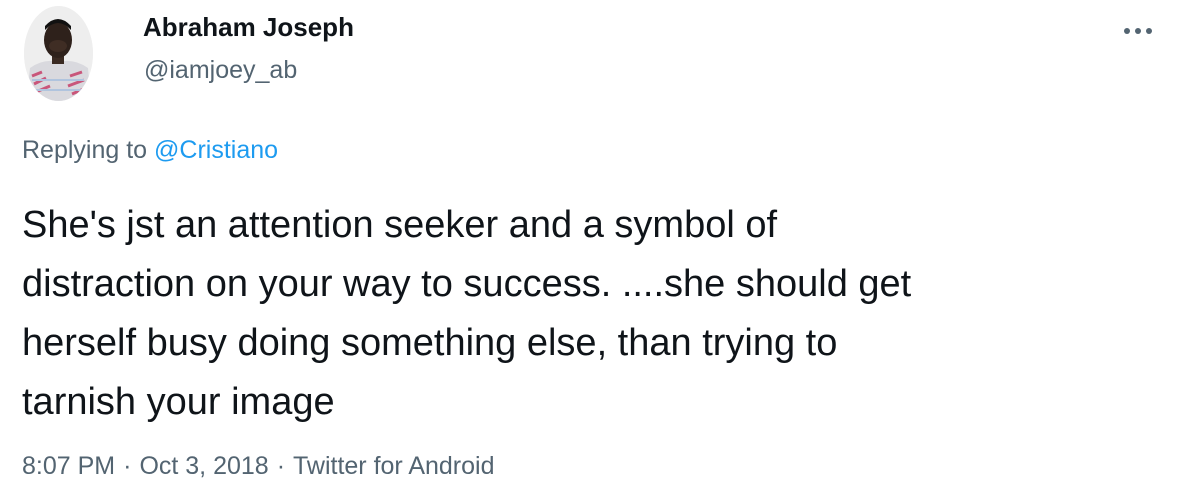  What do you see at coordinates (393, 466) in the screenshot?
I see `tweet-source-link: Twitter for Android` at bounding box center [393, 466].